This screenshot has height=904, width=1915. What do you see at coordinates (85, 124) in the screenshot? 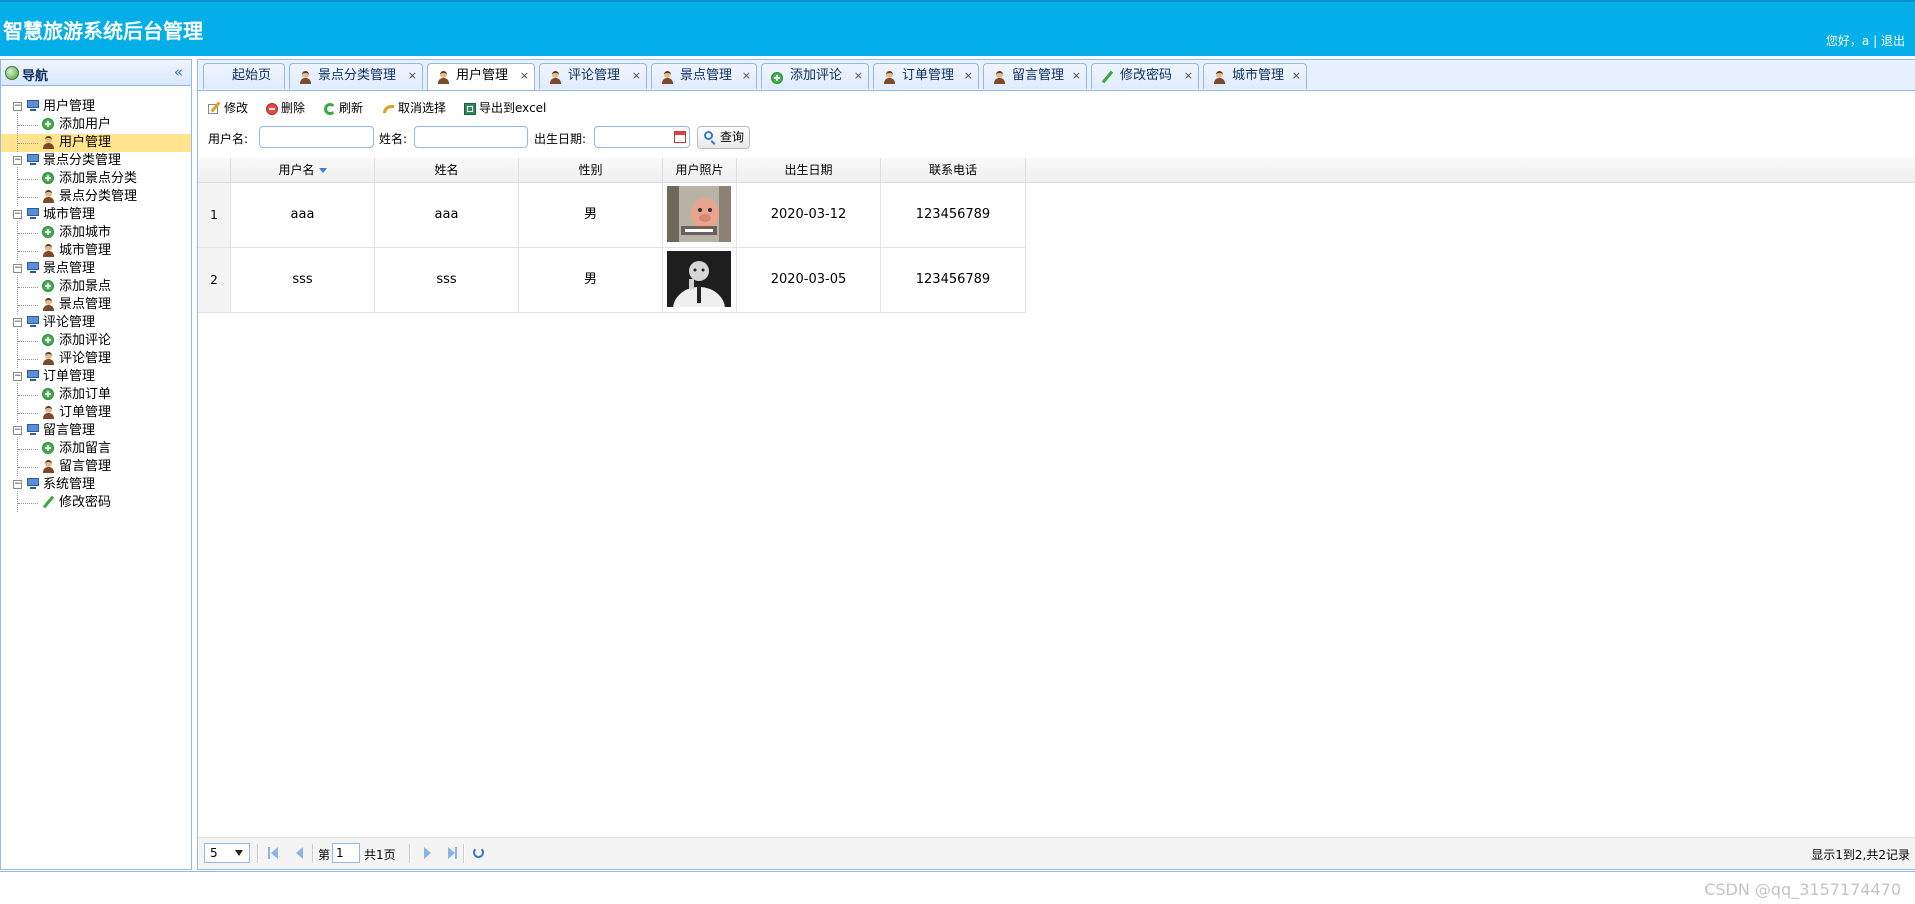
I see `nav-item-label: 添加用户` at bounding box center [85, 124].